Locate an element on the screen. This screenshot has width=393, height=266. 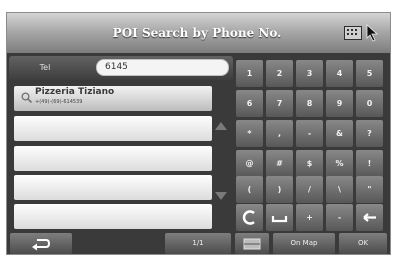
space-icon is located at coordinates (279, 219).